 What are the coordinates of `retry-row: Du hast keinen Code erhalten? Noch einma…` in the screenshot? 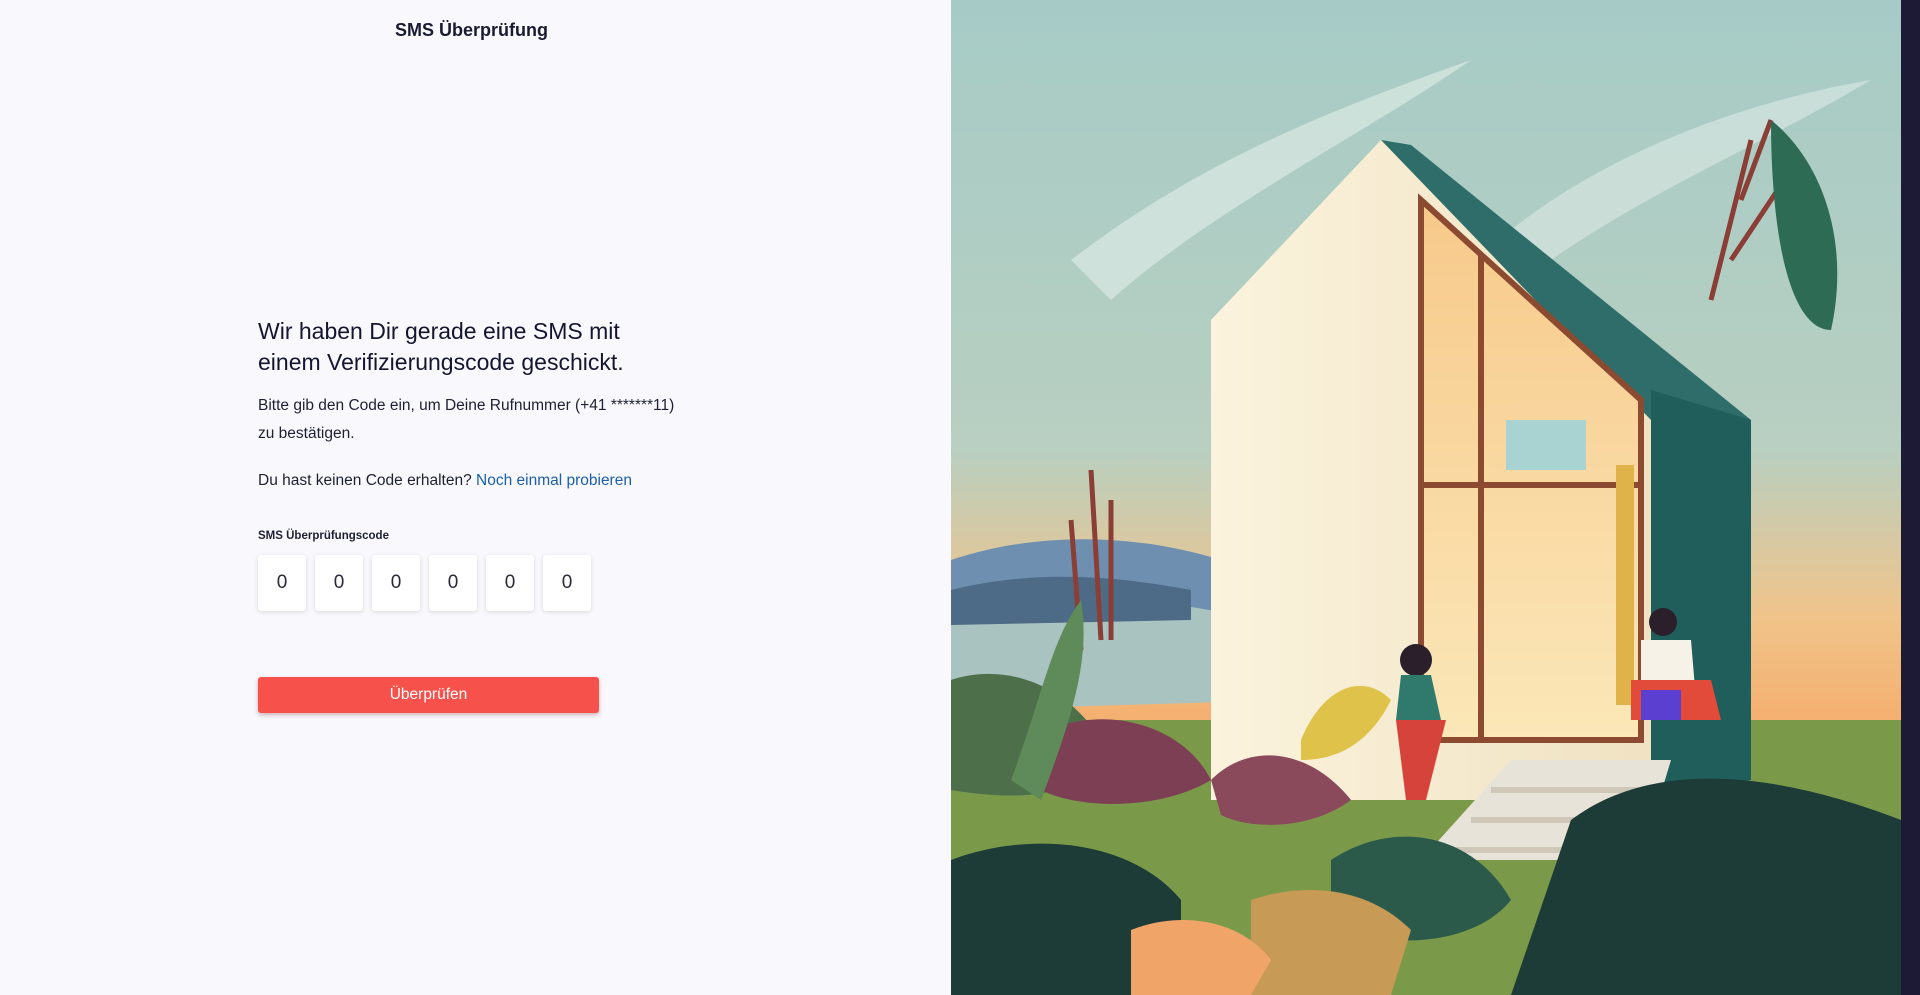 It's located at (478, 481).